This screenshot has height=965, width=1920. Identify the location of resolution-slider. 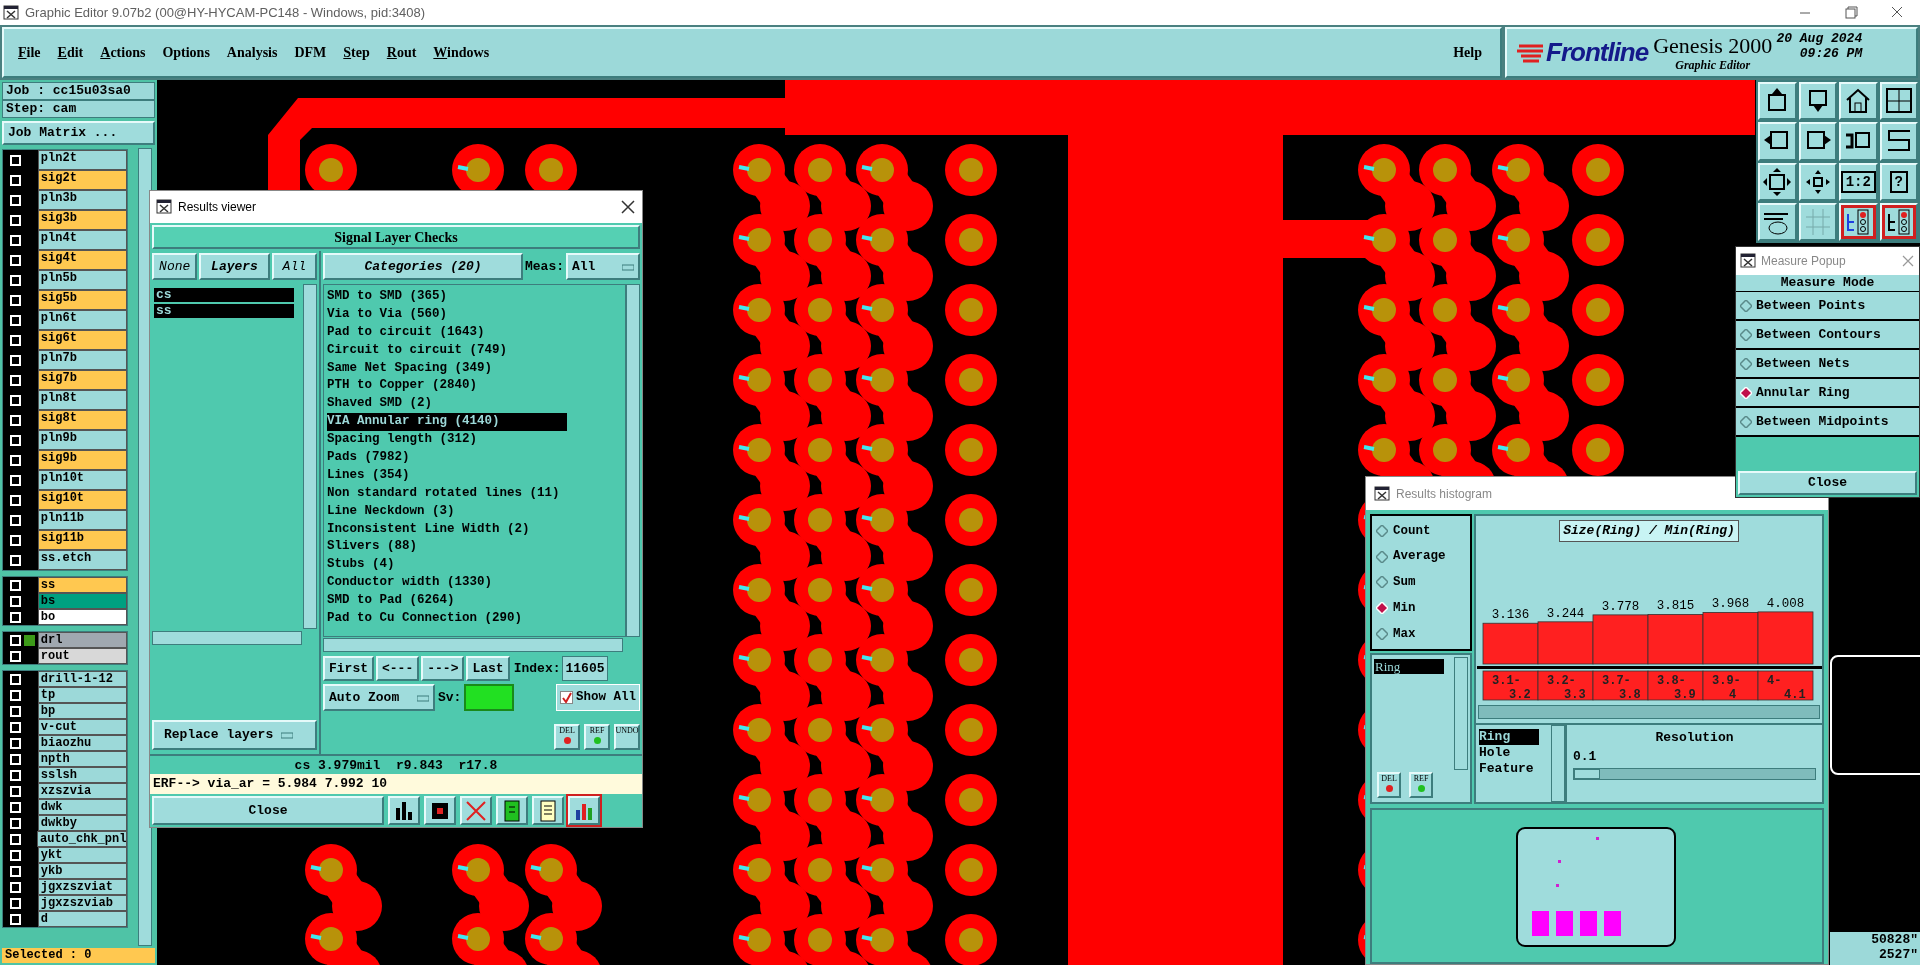
(1694, 773).